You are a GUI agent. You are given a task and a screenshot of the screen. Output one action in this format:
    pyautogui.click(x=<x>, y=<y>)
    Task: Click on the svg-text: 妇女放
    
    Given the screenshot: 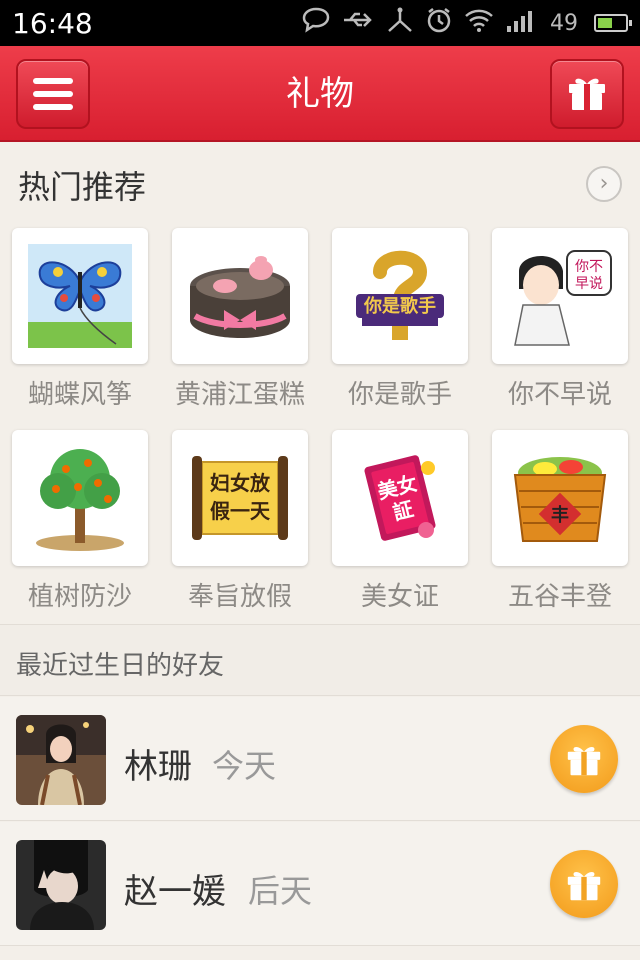 What is the action you would take?
    pyautogui.click(x=240, y=483)
    